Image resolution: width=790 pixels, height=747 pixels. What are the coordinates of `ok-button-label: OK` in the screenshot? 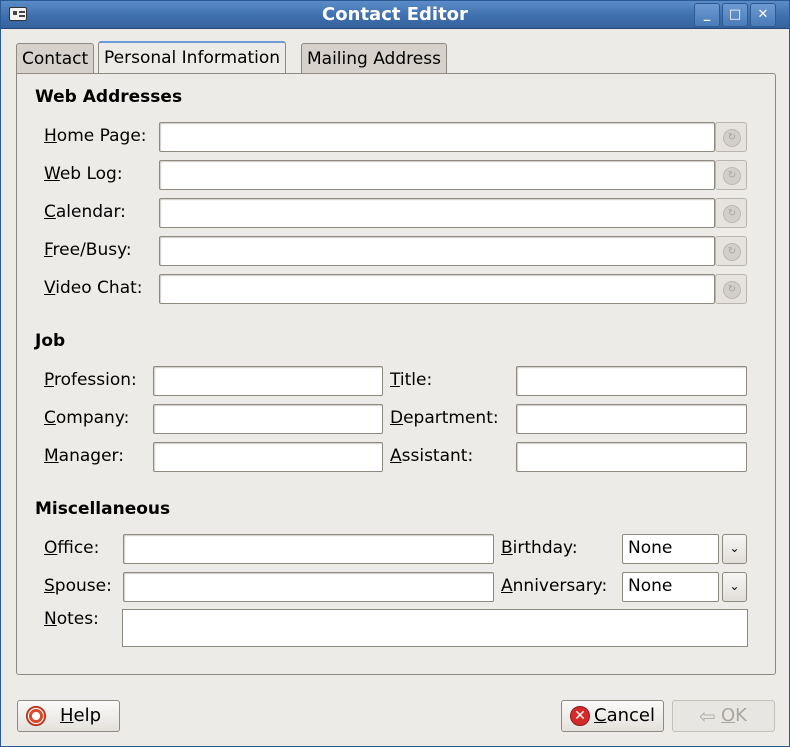 It's located at (734, 715).